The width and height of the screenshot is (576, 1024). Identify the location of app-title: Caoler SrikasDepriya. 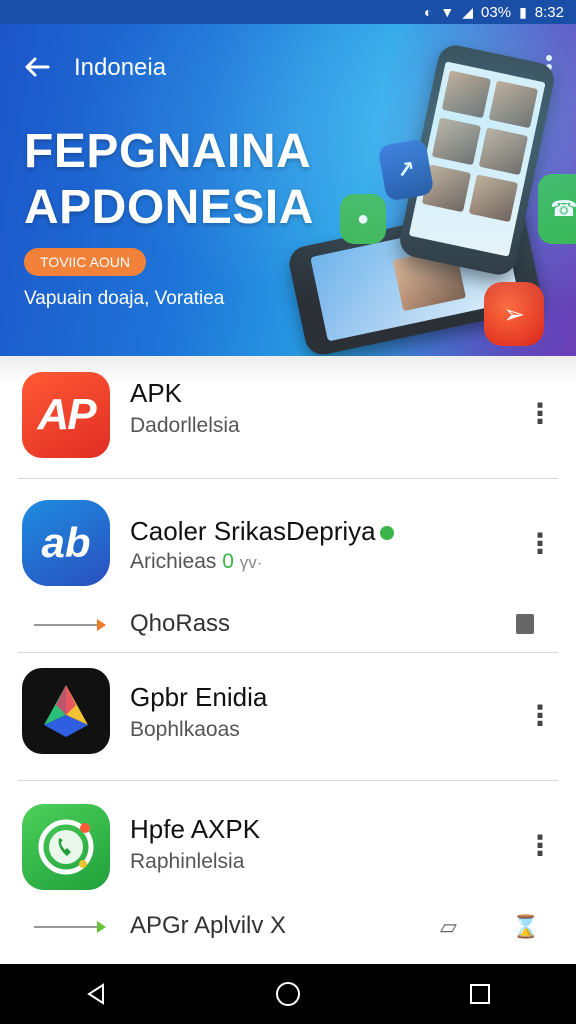
(253, 531).